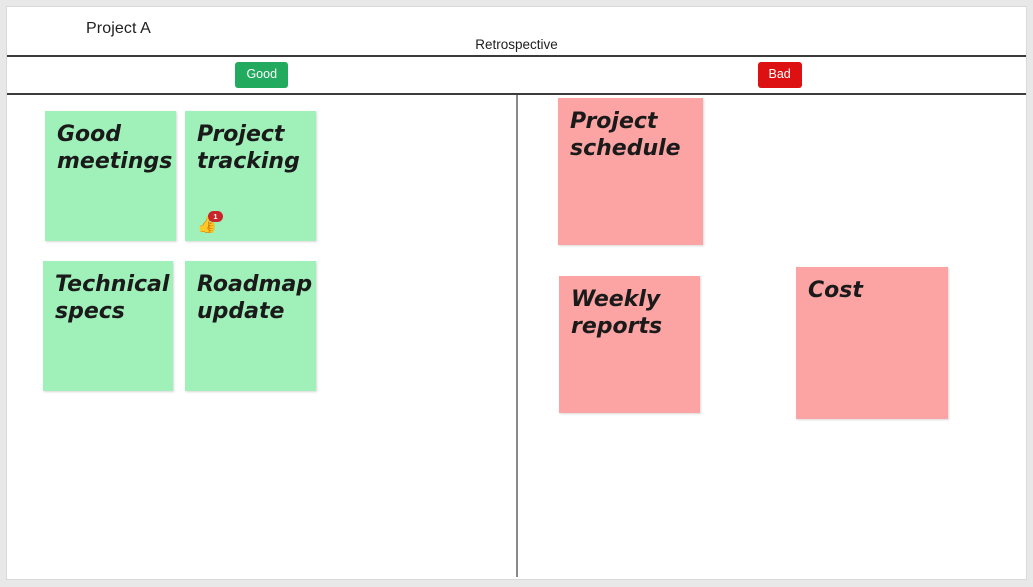 The image size is (1033, 587). I want to click on sticky-note: Project tracking 👍 1, so click(250, 176).